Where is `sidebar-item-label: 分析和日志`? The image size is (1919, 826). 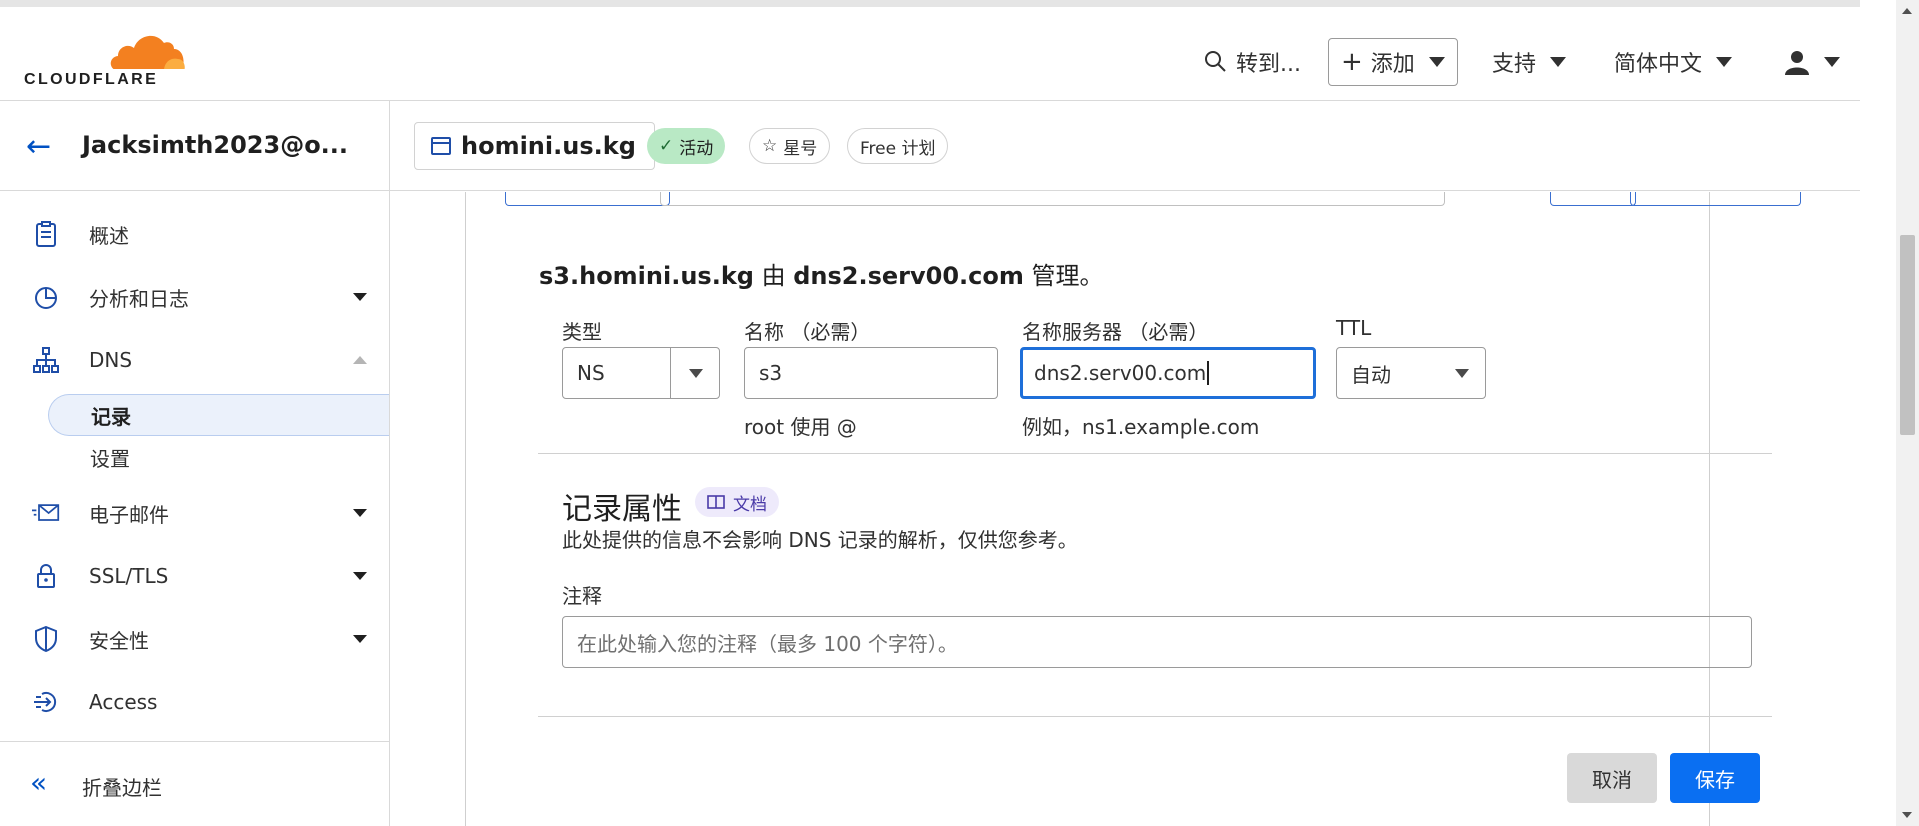 sidebar-item-label: 分析和日志 is located at coordinates (139, 298).